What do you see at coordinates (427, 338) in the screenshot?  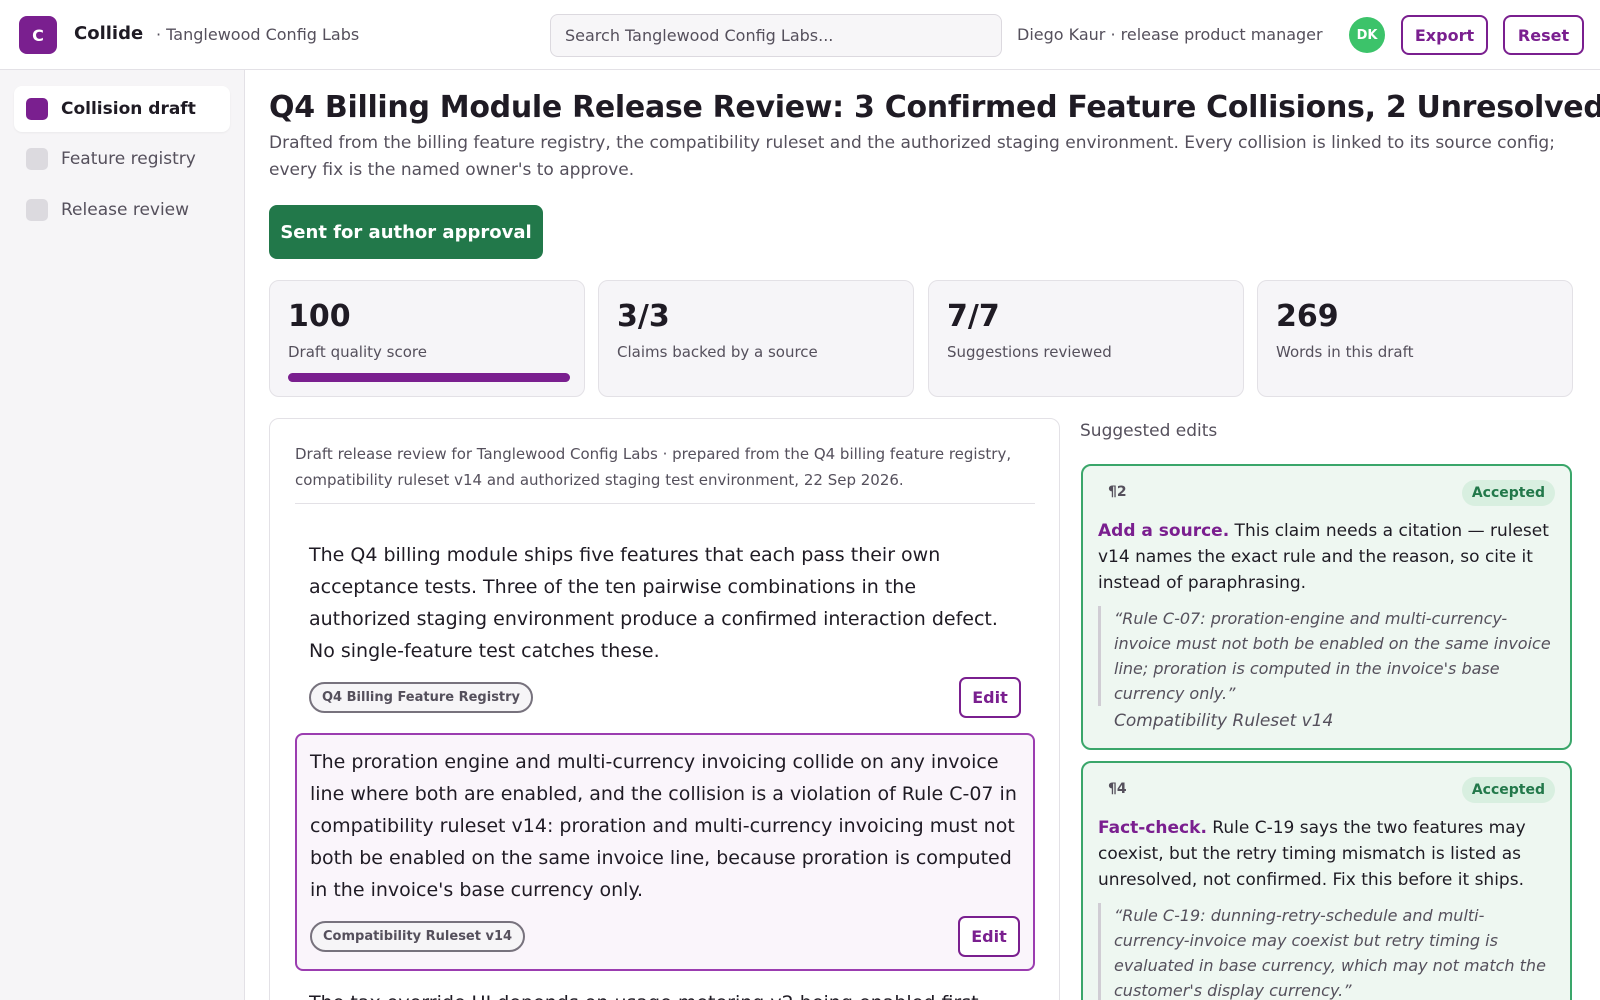 I see `stat-card-quality: 100 Draft quality score` at bounding box center [427, 338].